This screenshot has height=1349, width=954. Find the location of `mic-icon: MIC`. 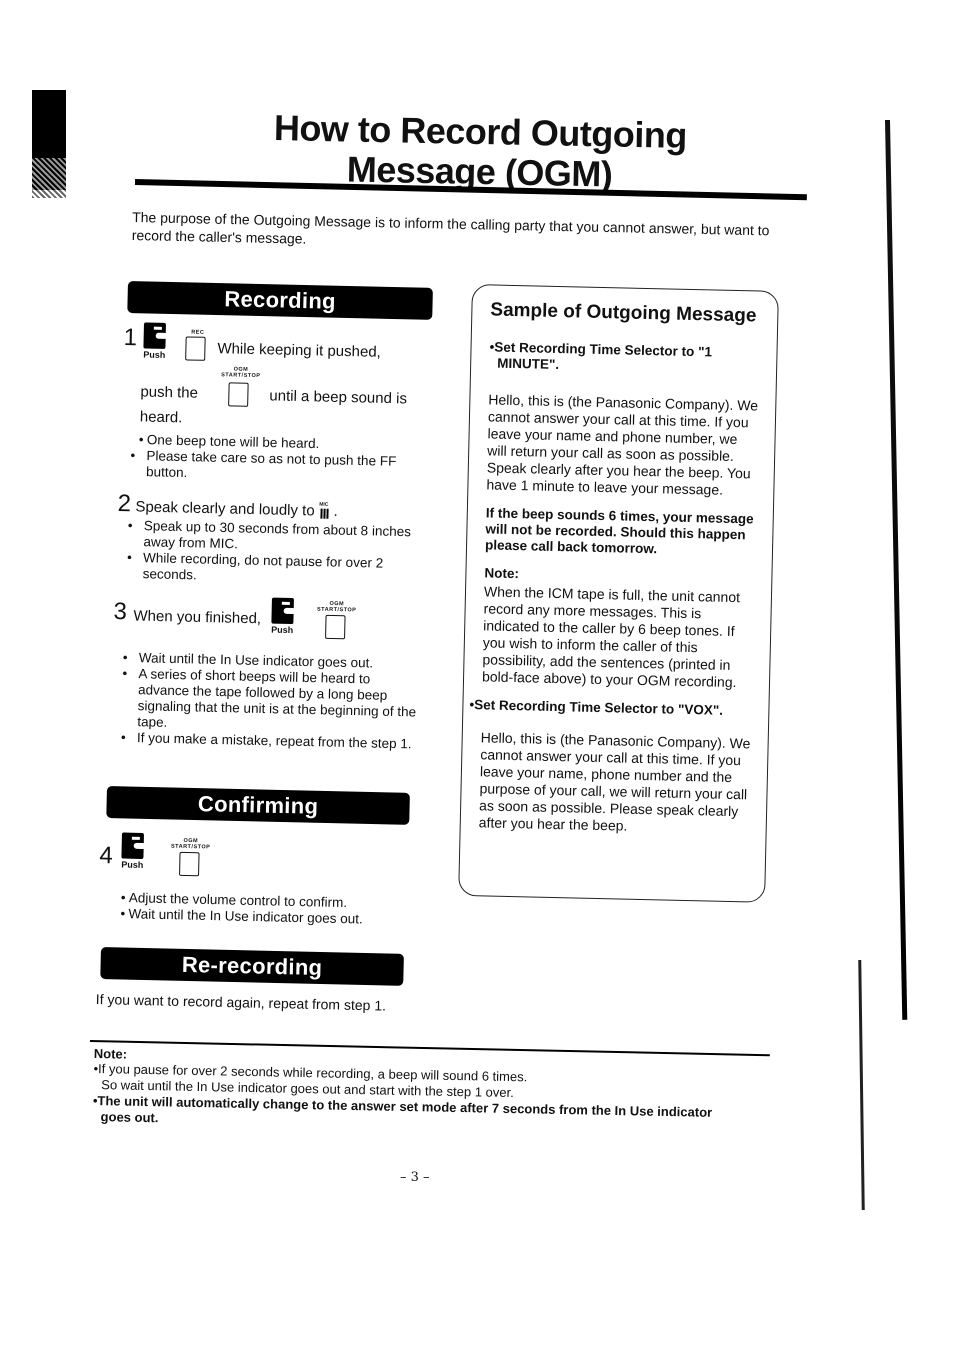

mic-icon: MIC is located at coordinates (324, 510).